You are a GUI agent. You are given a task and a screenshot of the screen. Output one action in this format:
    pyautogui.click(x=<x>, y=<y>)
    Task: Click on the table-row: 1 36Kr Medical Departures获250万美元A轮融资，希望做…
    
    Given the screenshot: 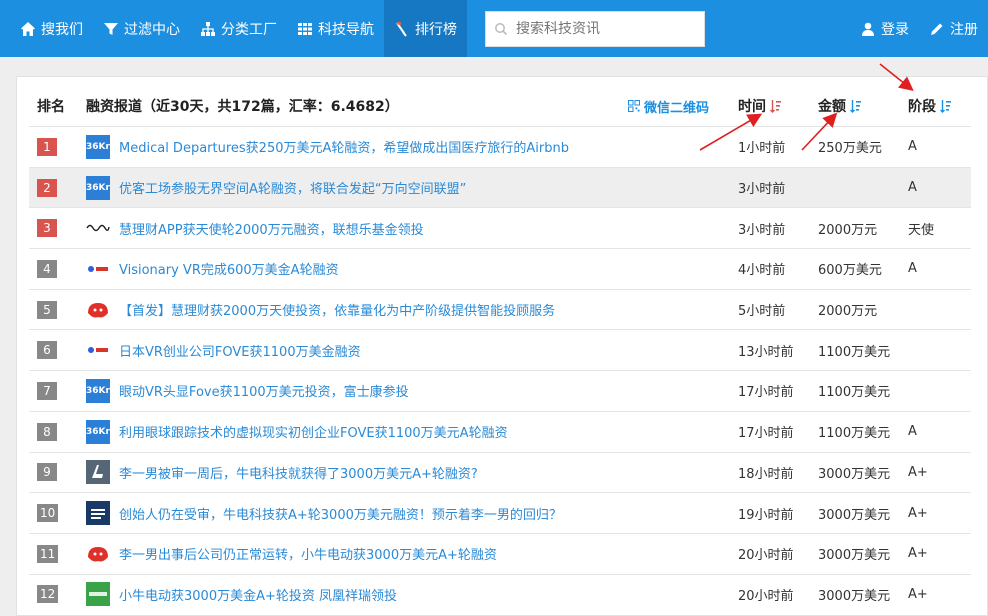 What is the action you would take?
    pyautogui.click(x=500, y=146)
    